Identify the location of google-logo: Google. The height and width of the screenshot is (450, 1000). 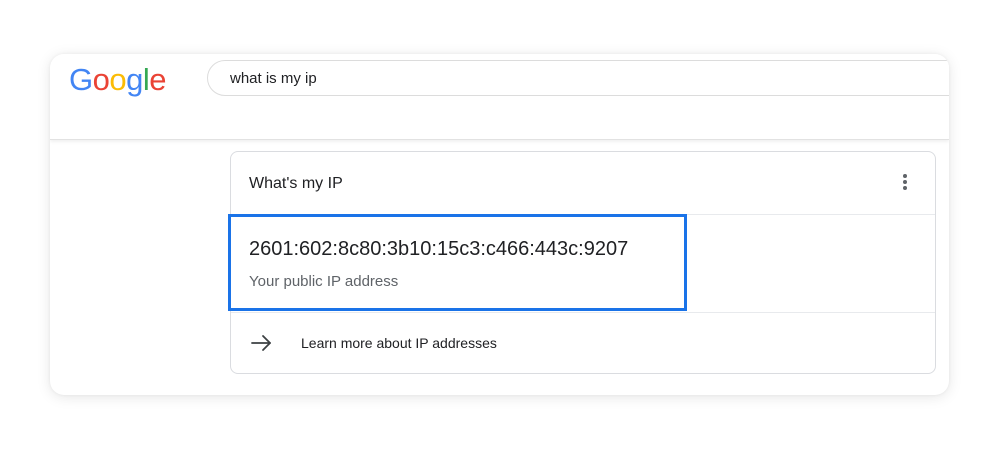
(118, 80).